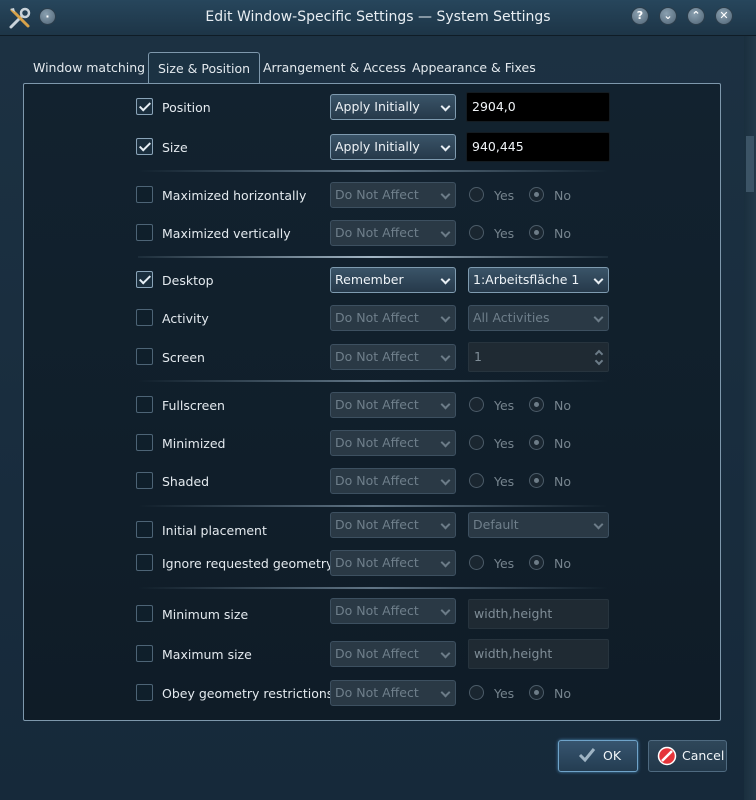  I want to click on tab-label: Appearance & Fixes, so click(474, 67).